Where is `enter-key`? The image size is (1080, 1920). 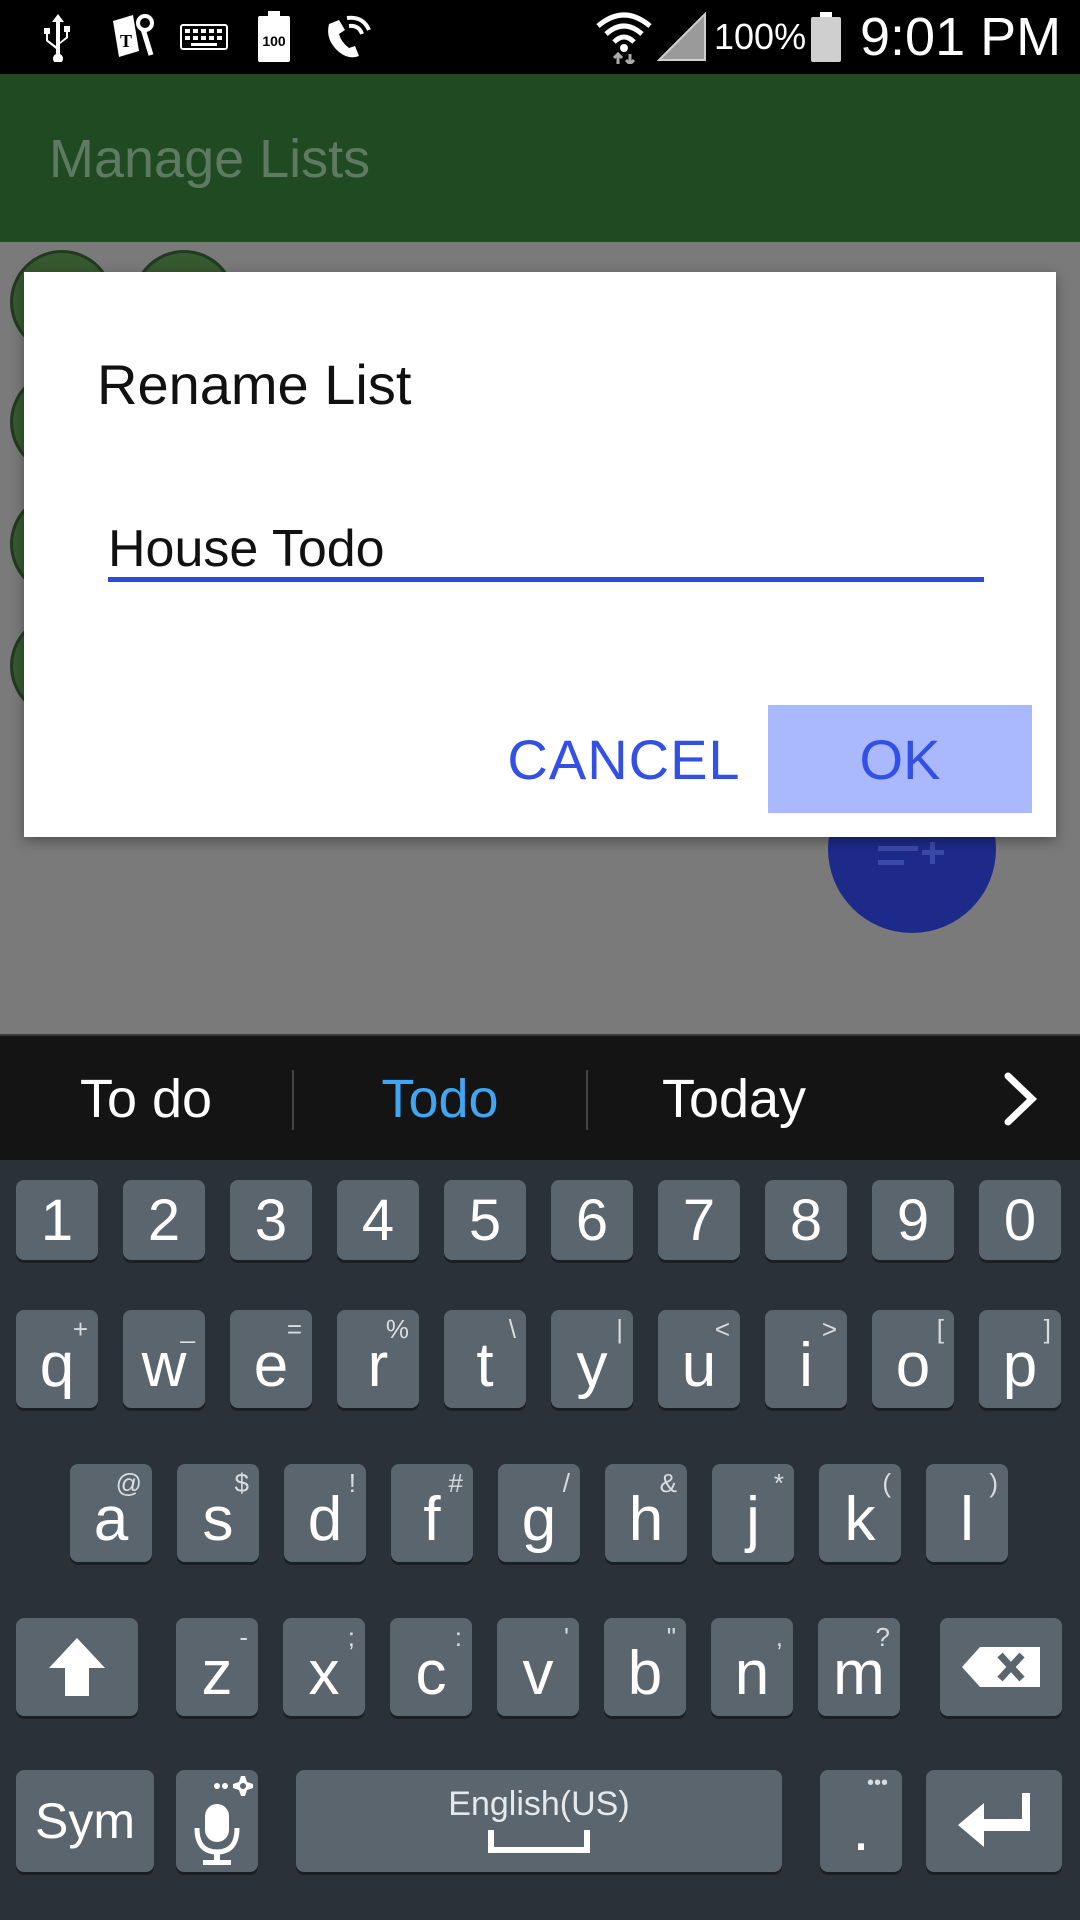 enter-key is located at coordinates (994, 1821).